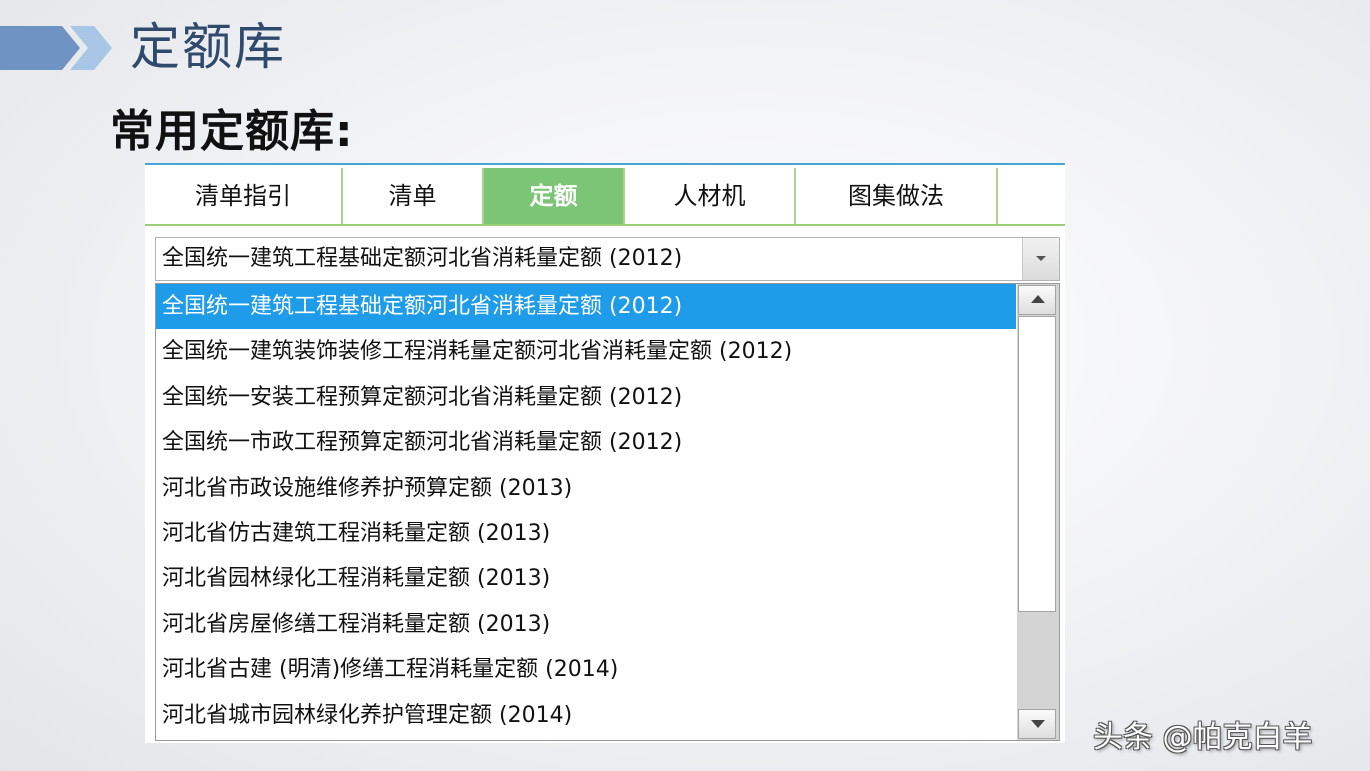 The height and width of the screenshot is (771, 1370). What do you see at coordinates (897, 196) in the screenshot?
I see `tab-atlas-method: 图集做法` at bounding box center [897, 196].